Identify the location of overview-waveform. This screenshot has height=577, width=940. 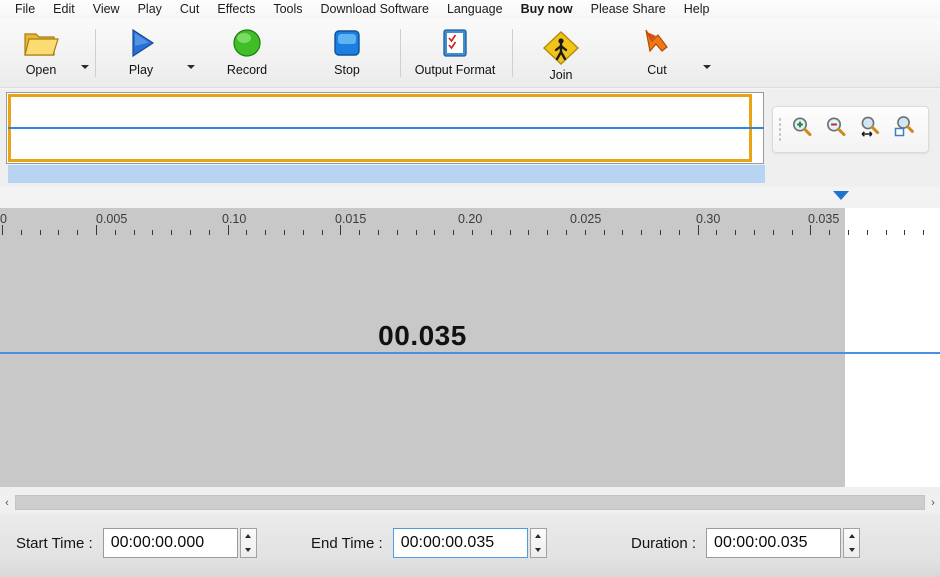
(385, 128).